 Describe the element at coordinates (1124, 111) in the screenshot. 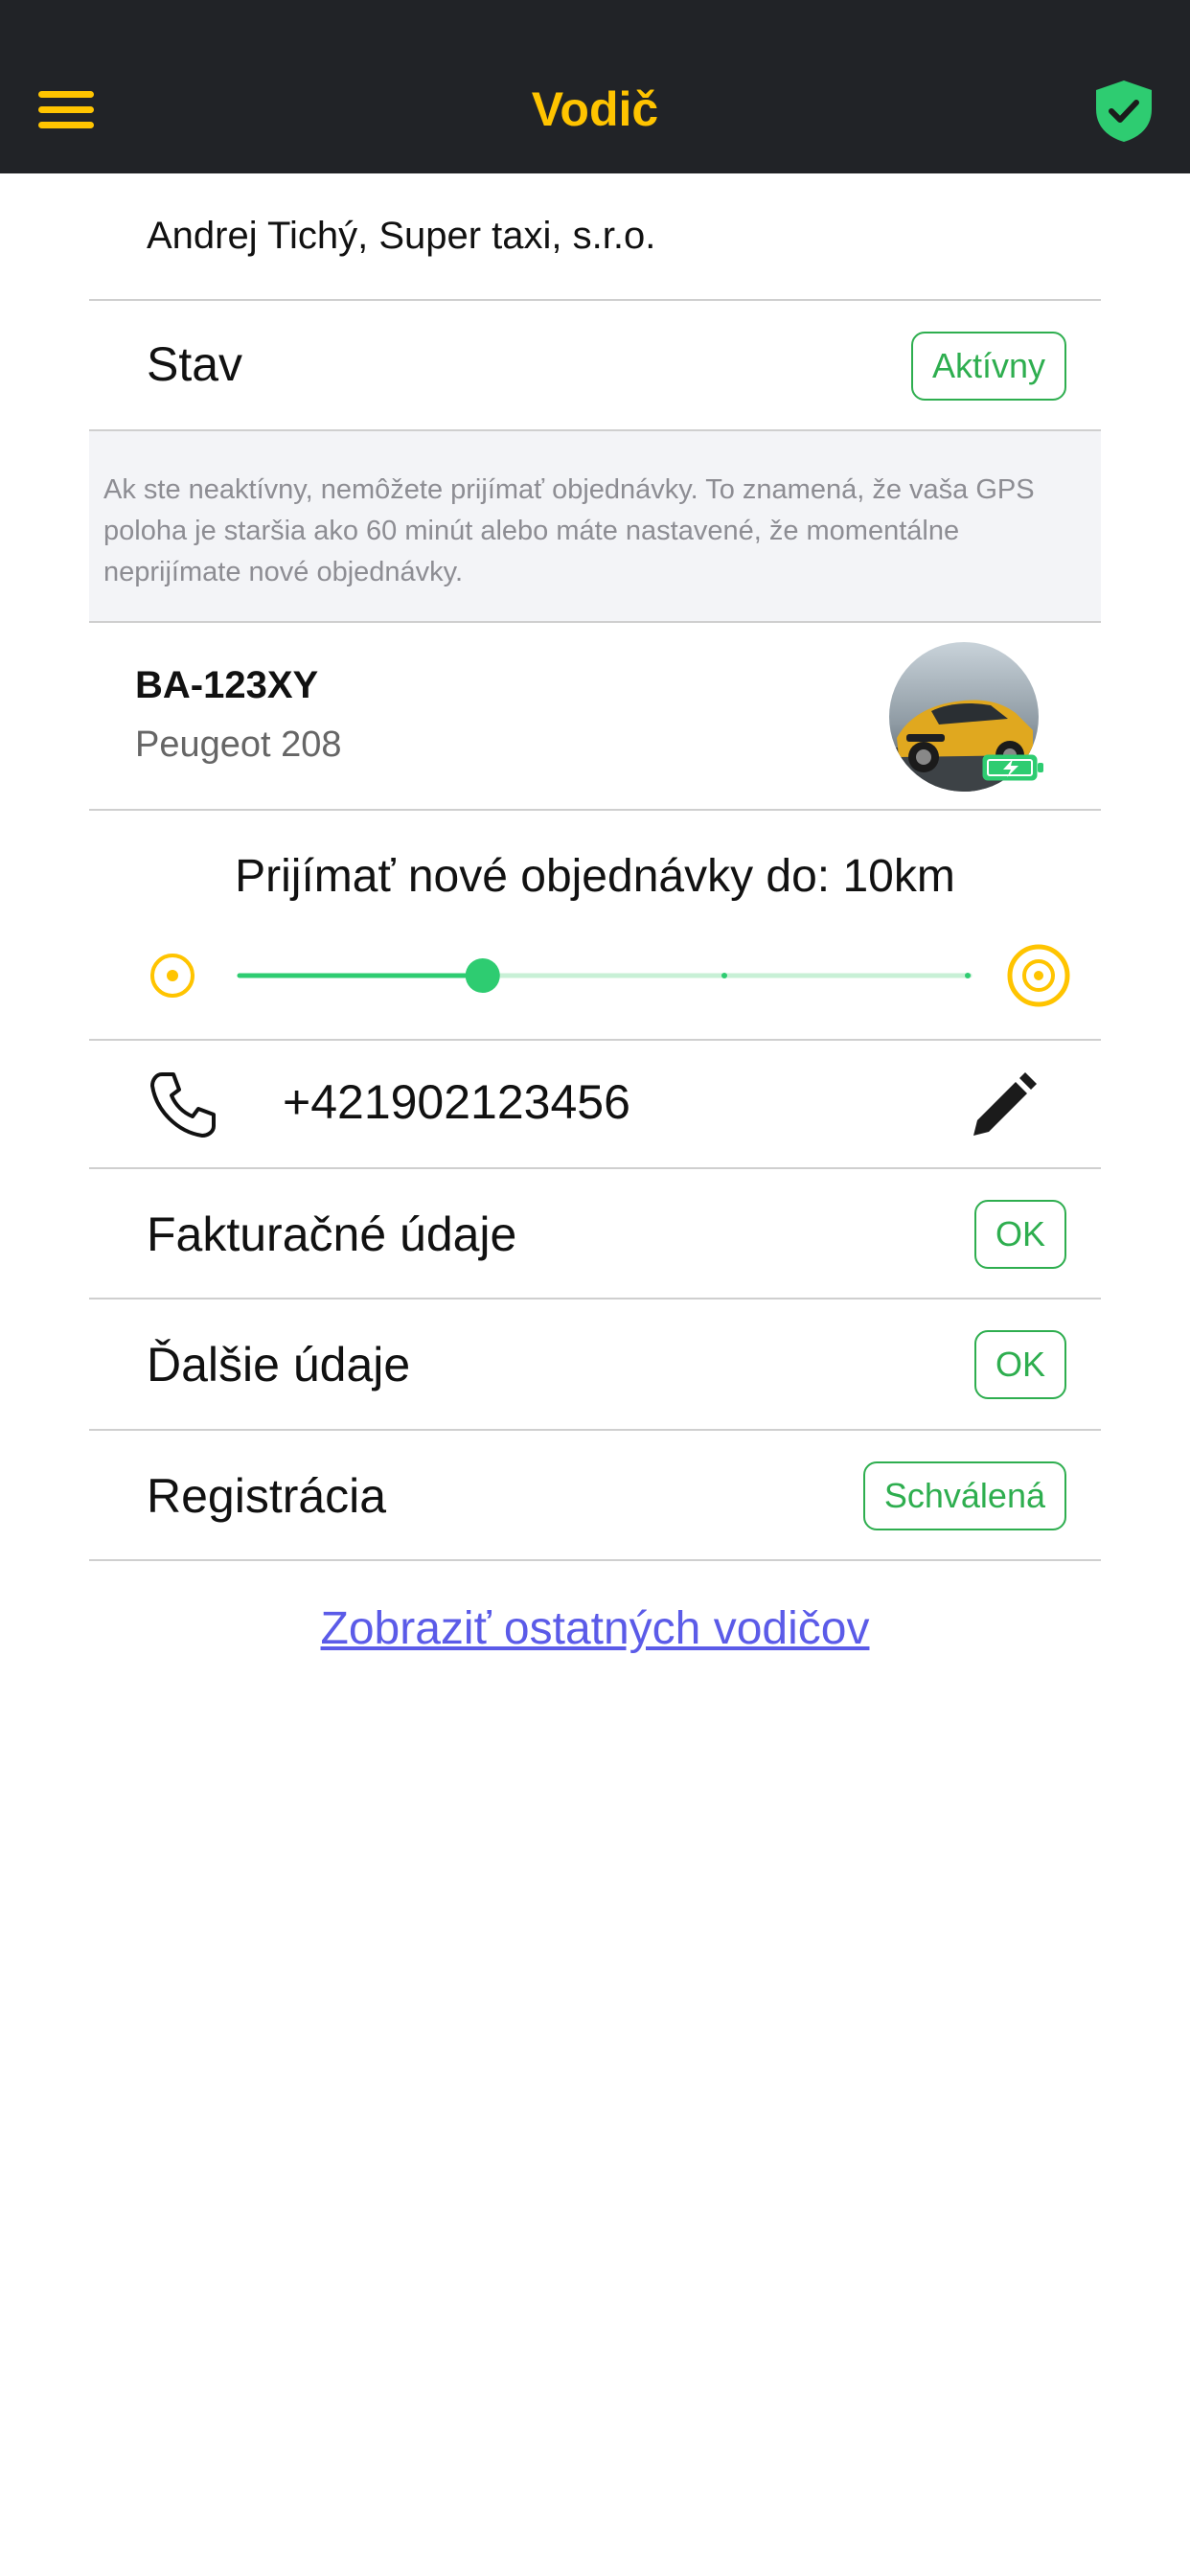

I see `shield-check-icon` at that location.